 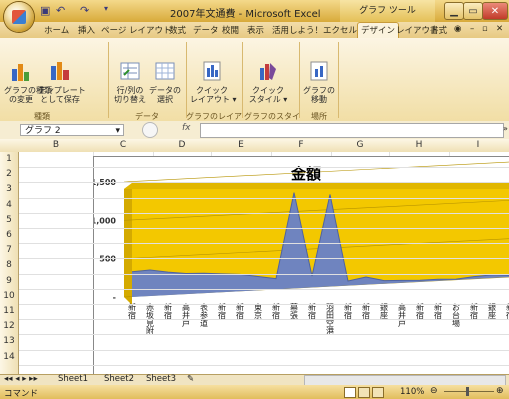 I want to click on zoom-out-icon: ⊖, so click(x=434, y=391).